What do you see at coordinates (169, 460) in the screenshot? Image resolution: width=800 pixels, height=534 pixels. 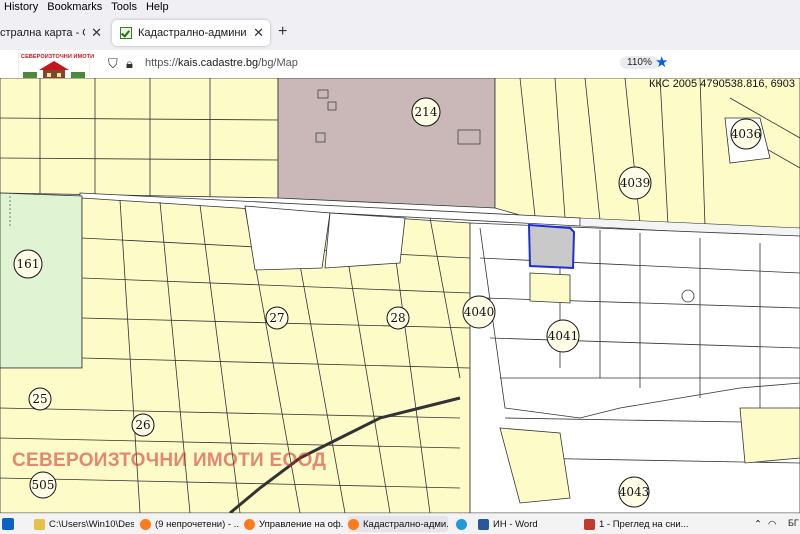 I see `watermark-text: СЕВЕРОИЗТОЧНИ ИМОТИ ЕООД` at bounding box center [169, 460].